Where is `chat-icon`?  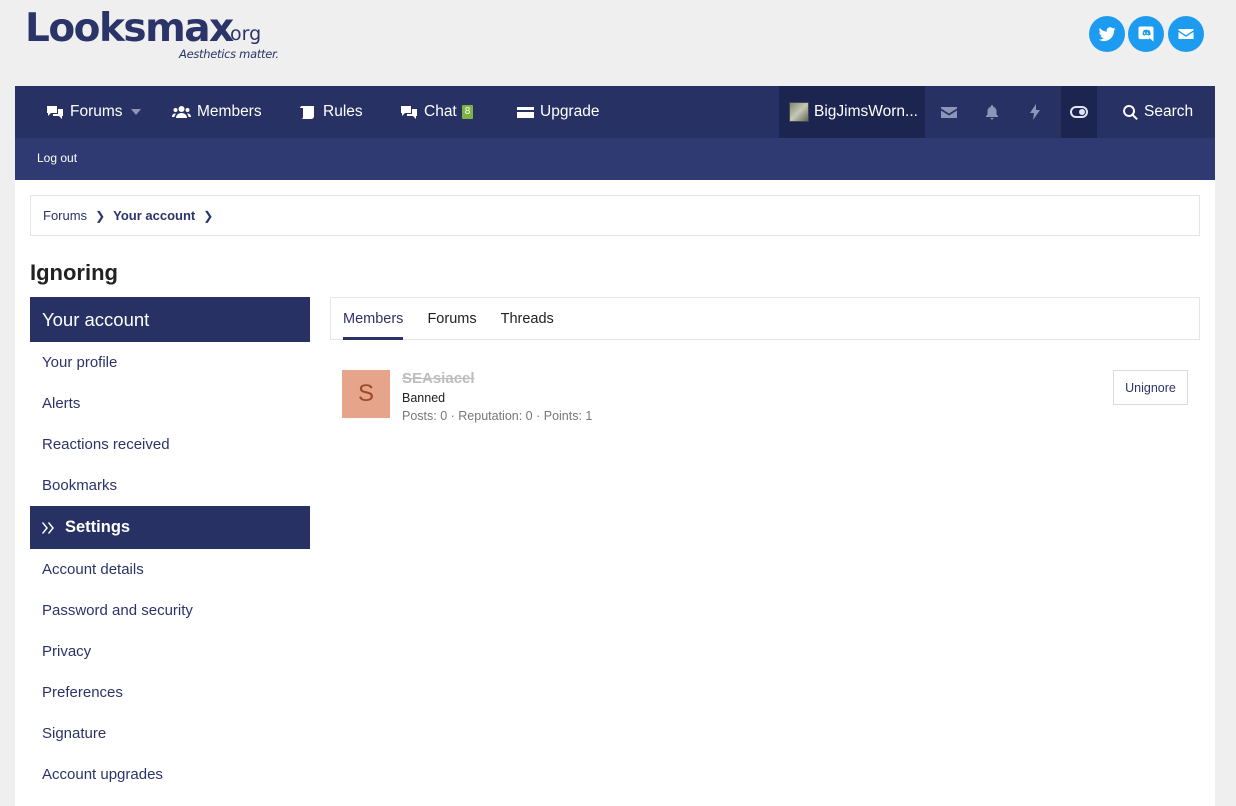
chat-icon is located at coordinates (409, 112).